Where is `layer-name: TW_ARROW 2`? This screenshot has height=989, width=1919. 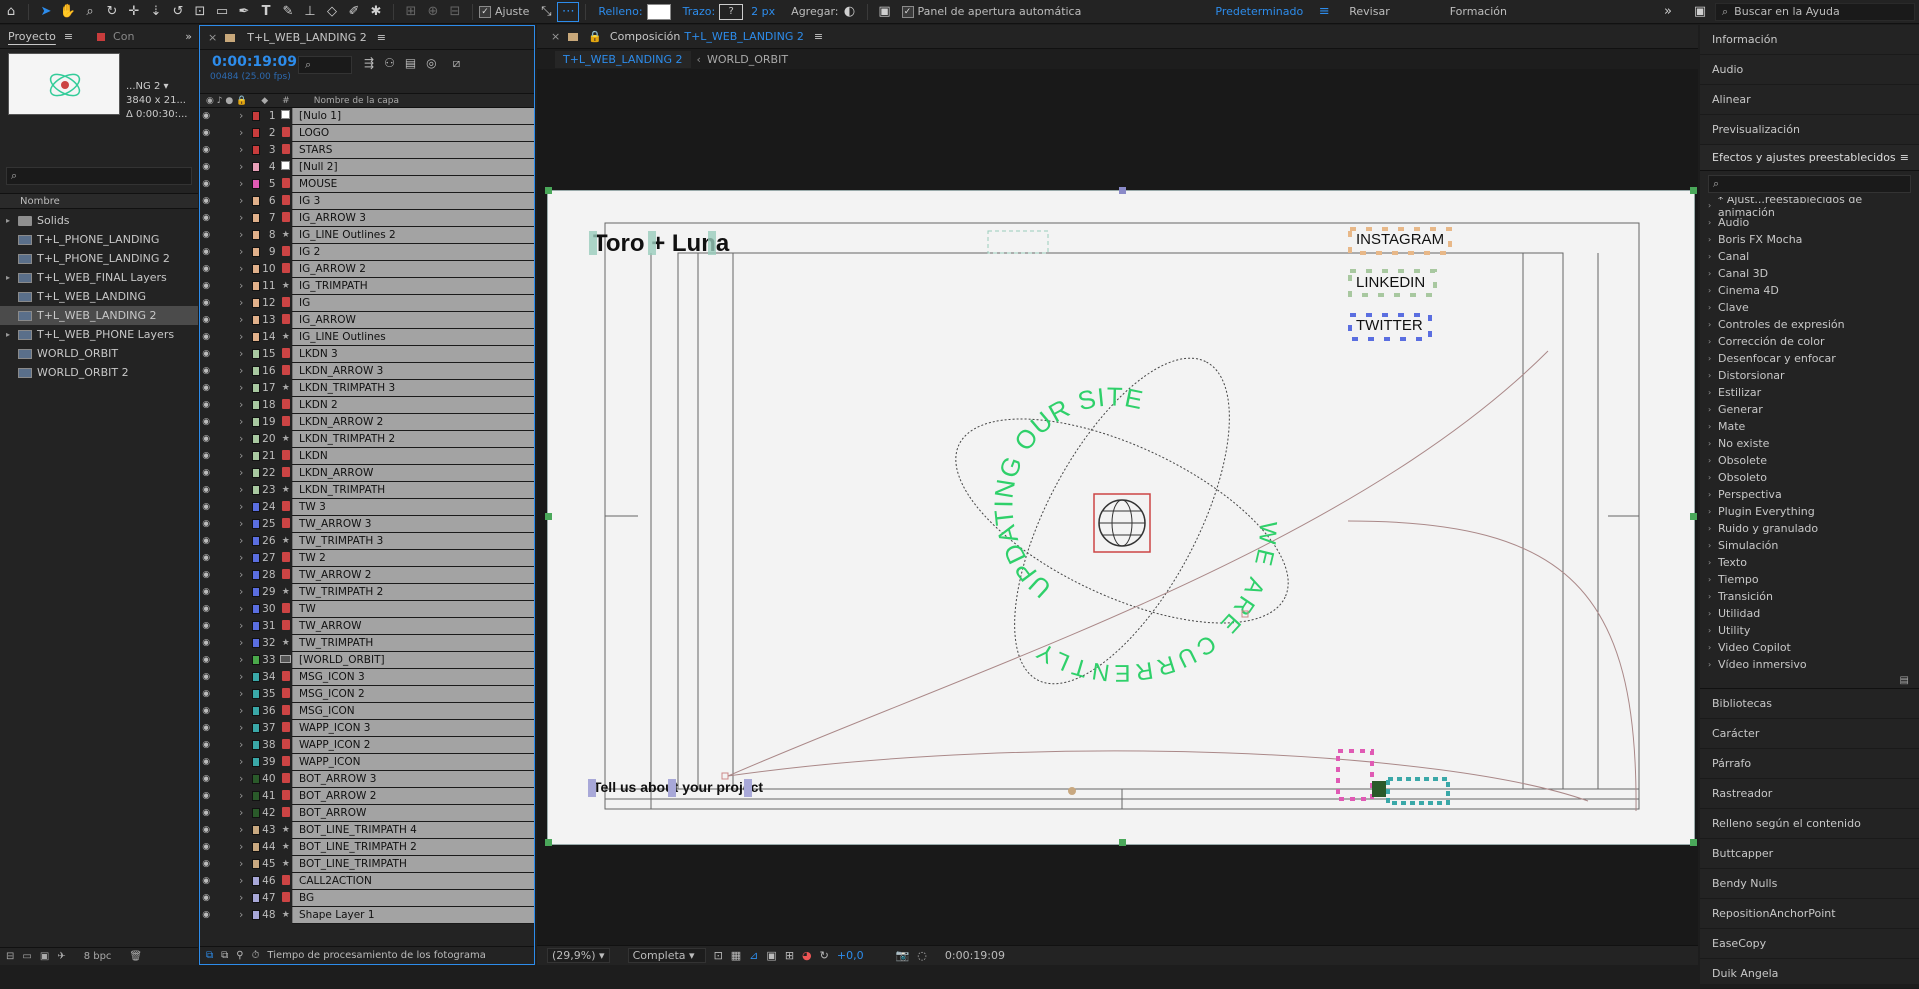 layer-name: TW_ARROW 2 is located at coordinates (413, 575).